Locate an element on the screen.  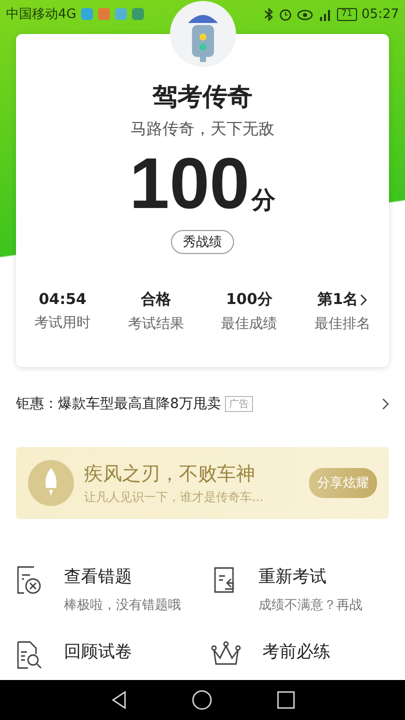
alarm-icon is located at coordinates (285, 14).